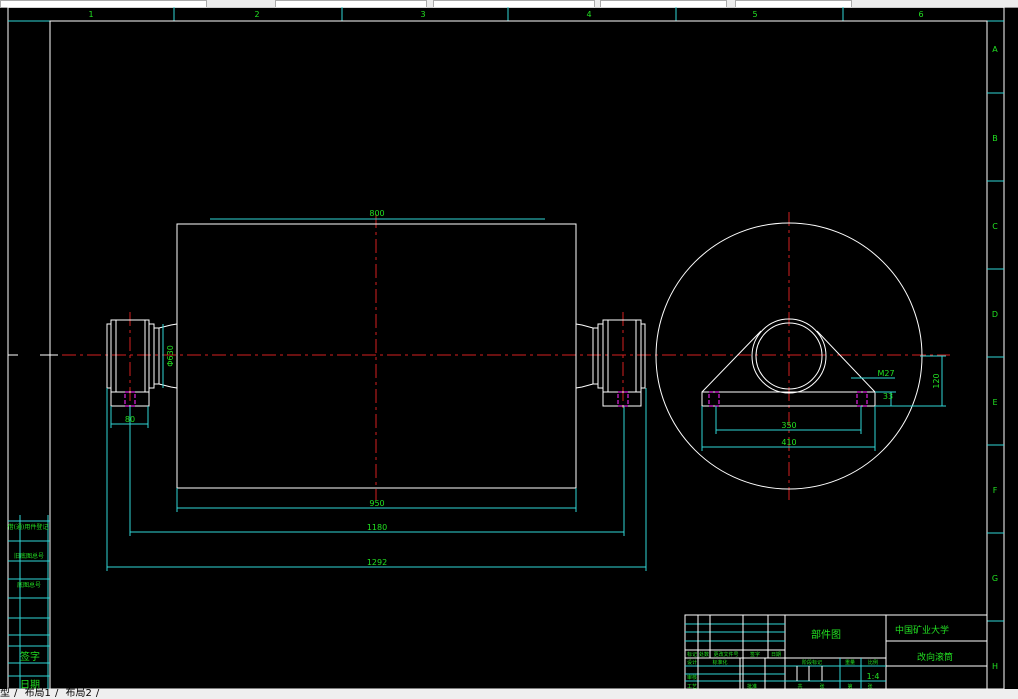 This screenshot has width=1018, height=699. I want to click on zone-row-e: E, so click(994, 402).